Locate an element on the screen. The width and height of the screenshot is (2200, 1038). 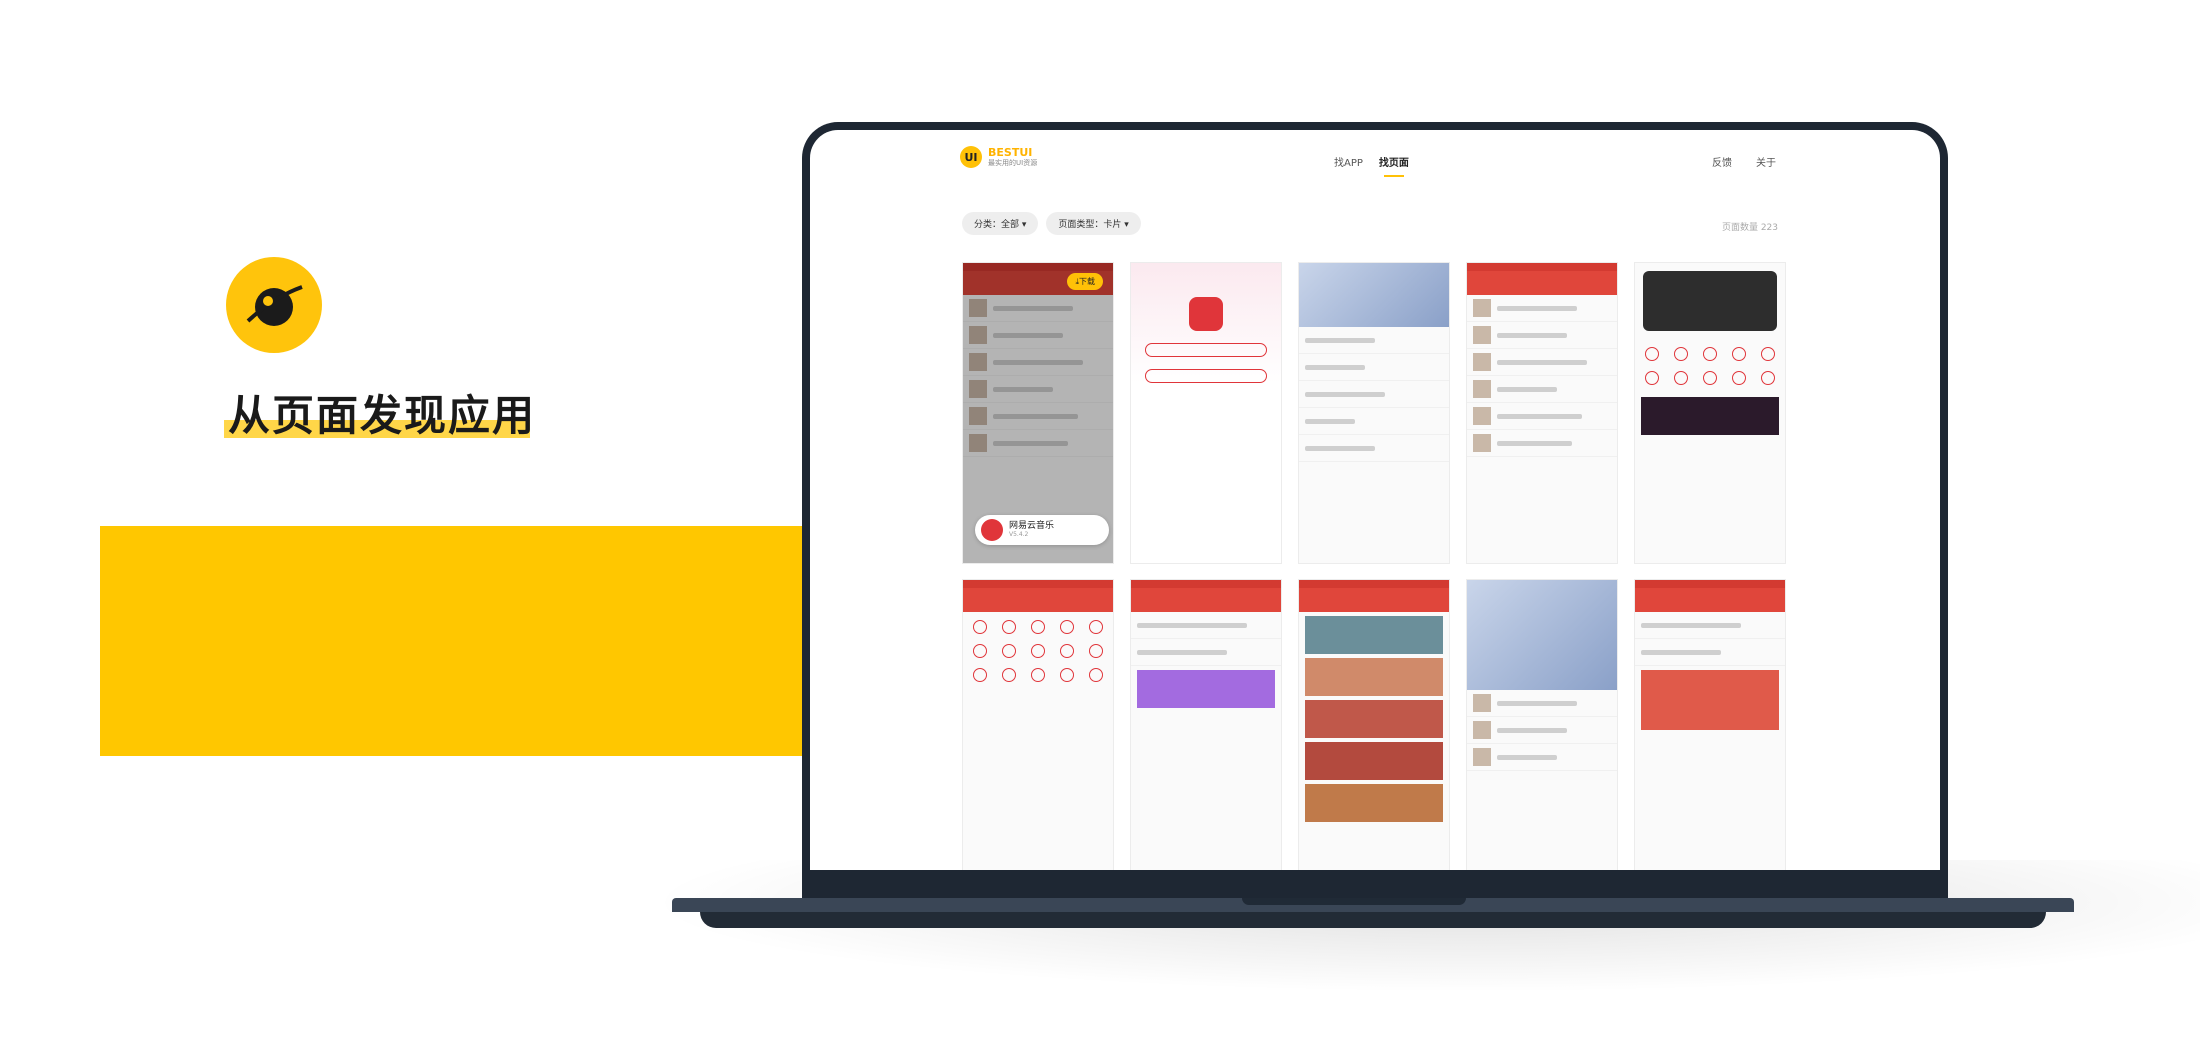
page-count: 页面数量 223 is located at coordinates (1749, 228).